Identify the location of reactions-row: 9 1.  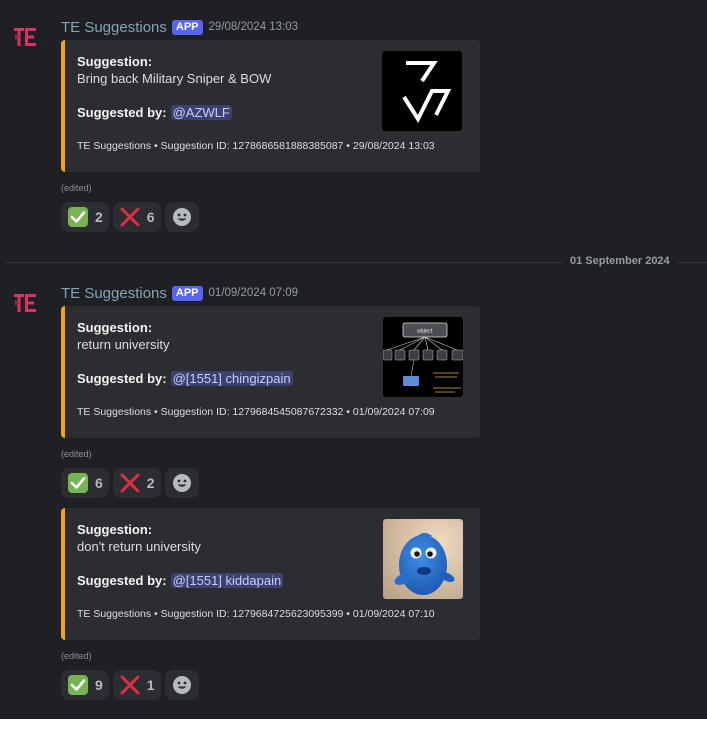
(130, 685).